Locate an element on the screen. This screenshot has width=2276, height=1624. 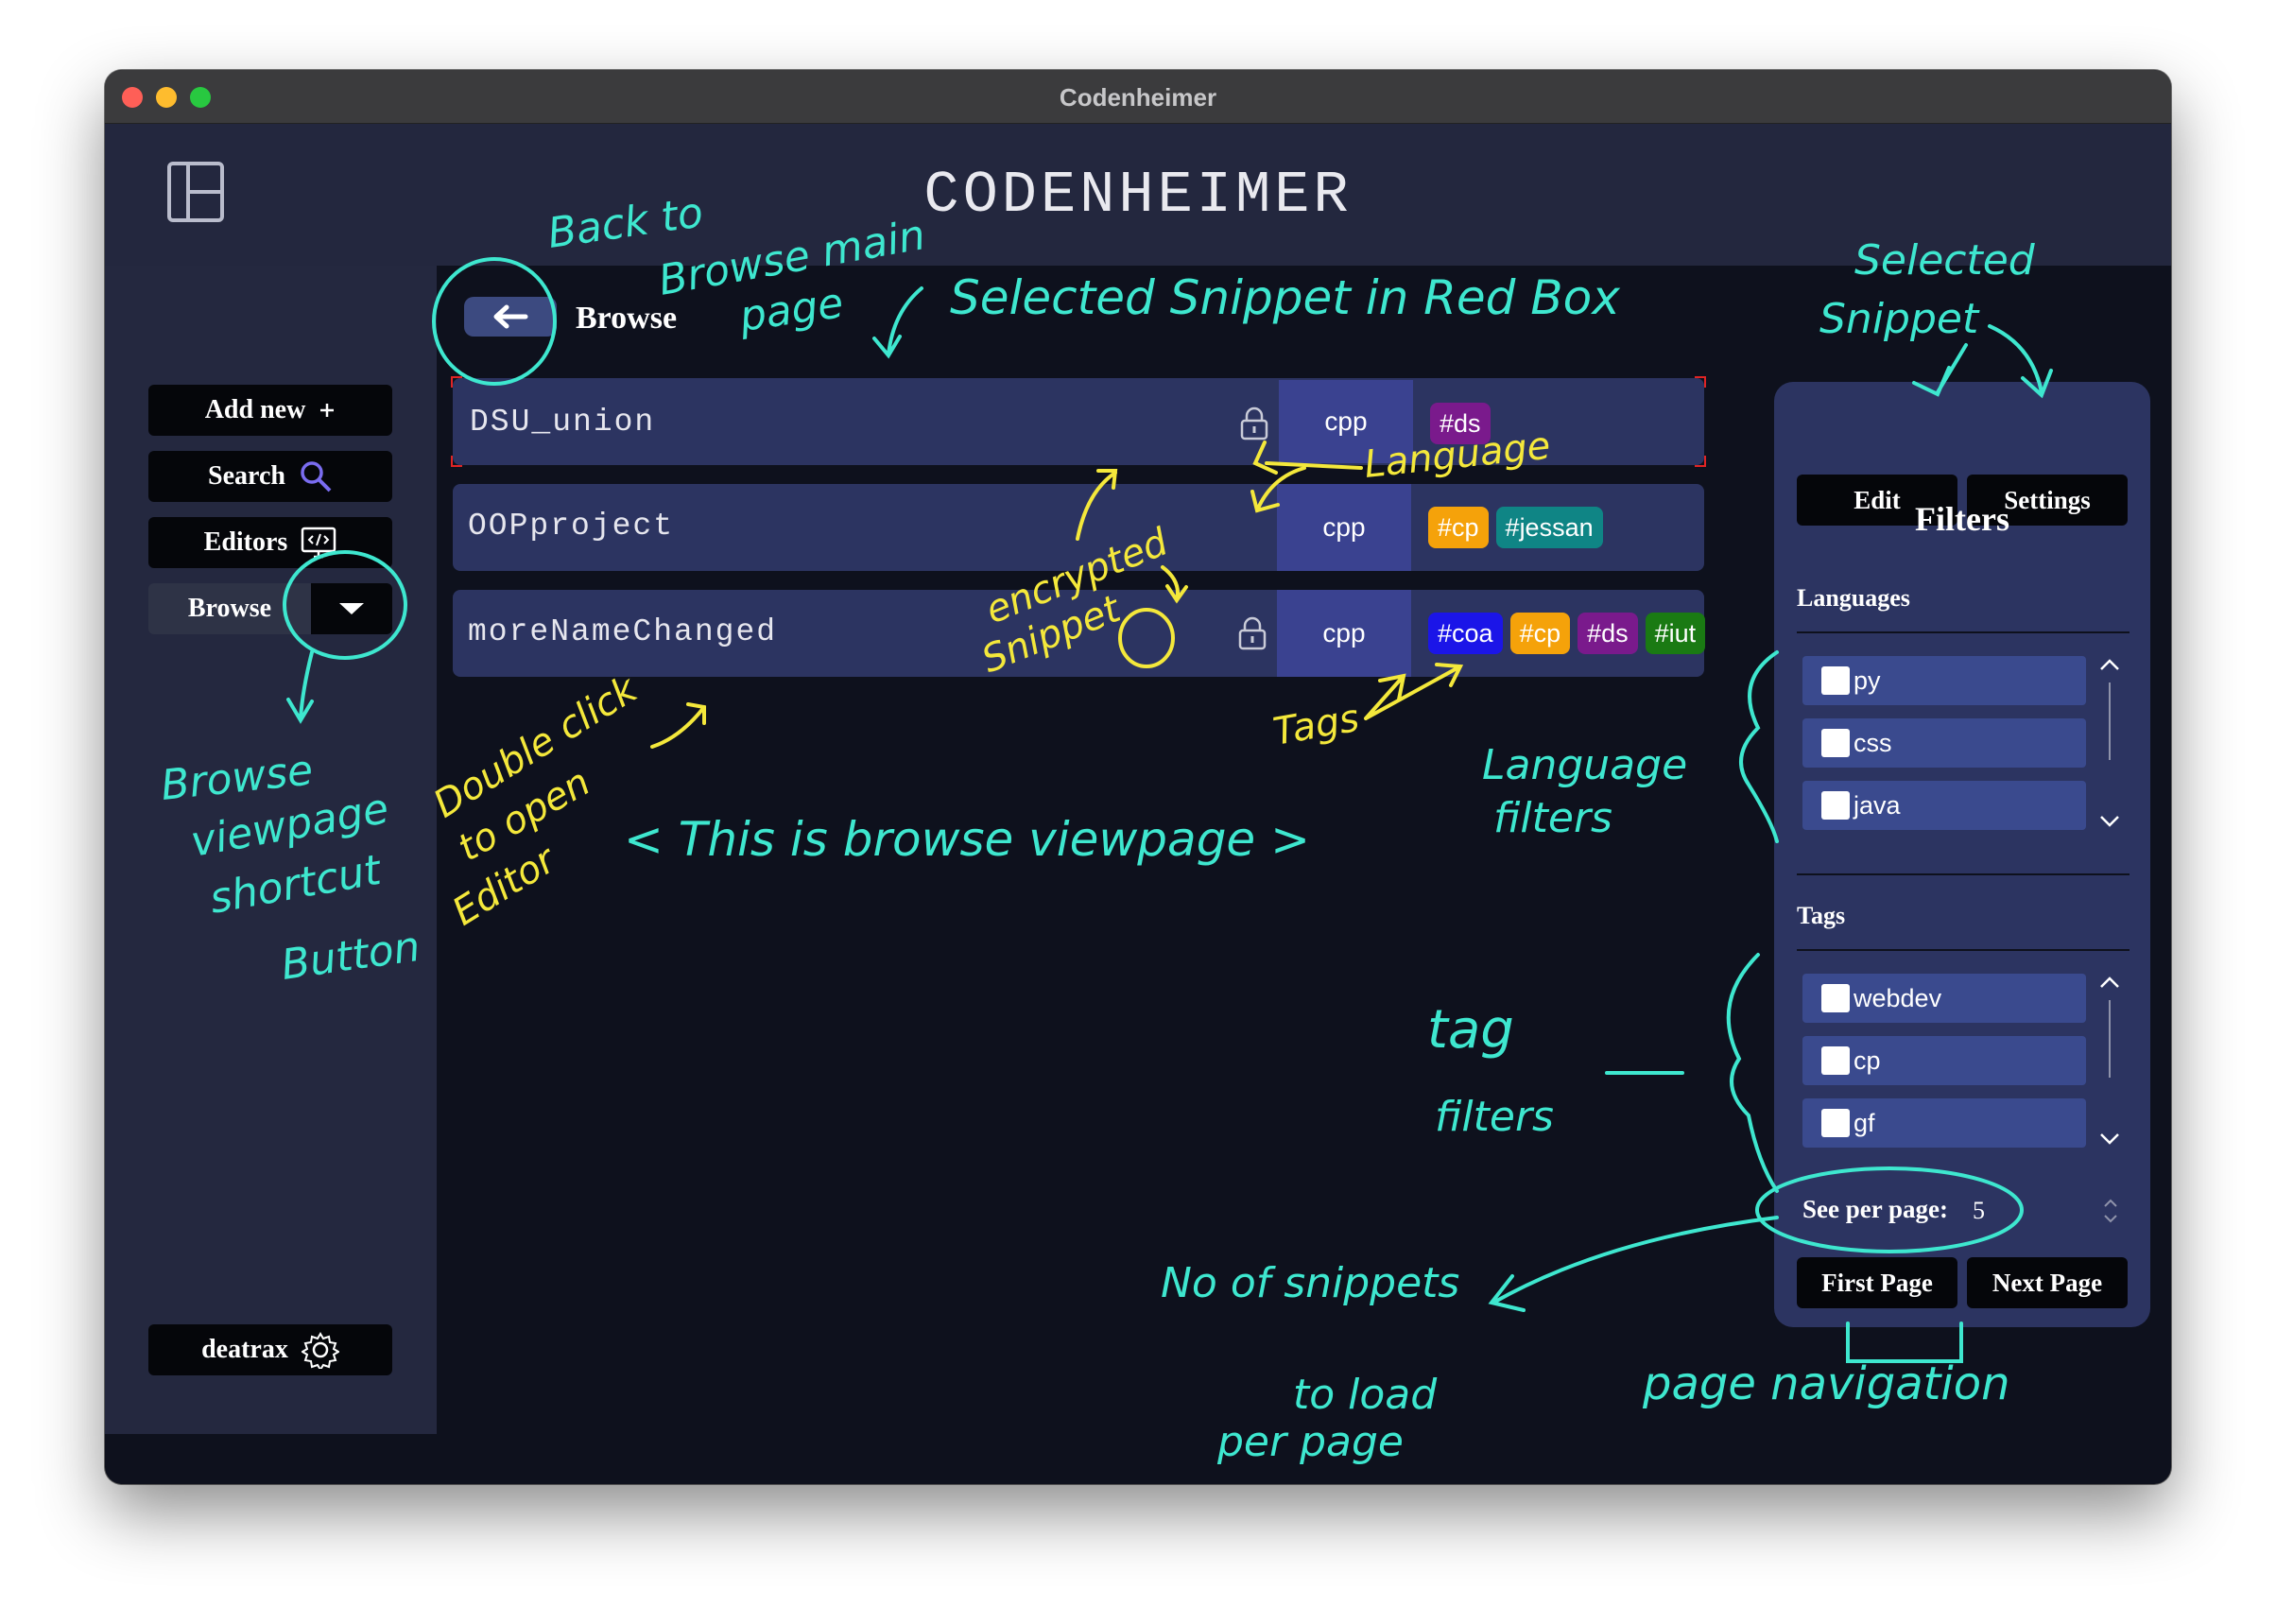
arrow-left-icon is located at coordinates (510, 316).